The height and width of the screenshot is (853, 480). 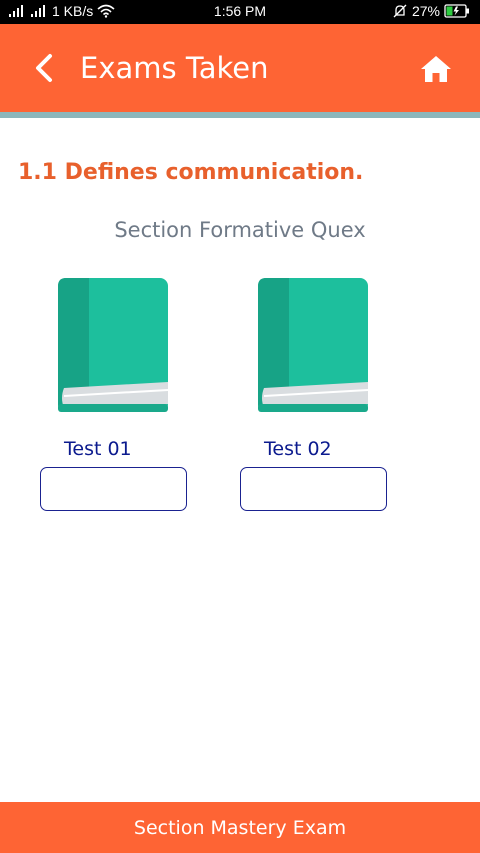 I want to click on section-subheading: Section Formative Quex, so click(x=240, y=230).